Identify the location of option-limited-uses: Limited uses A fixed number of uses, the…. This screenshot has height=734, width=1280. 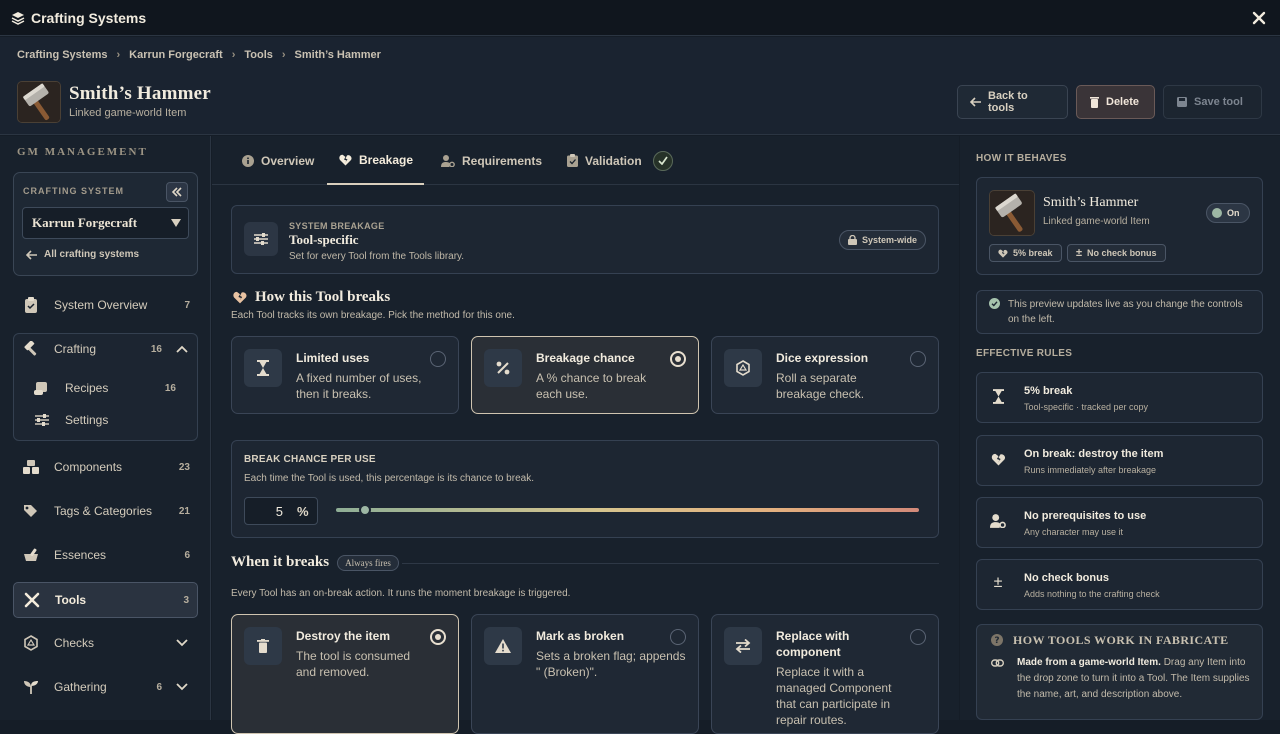
(345, 375).